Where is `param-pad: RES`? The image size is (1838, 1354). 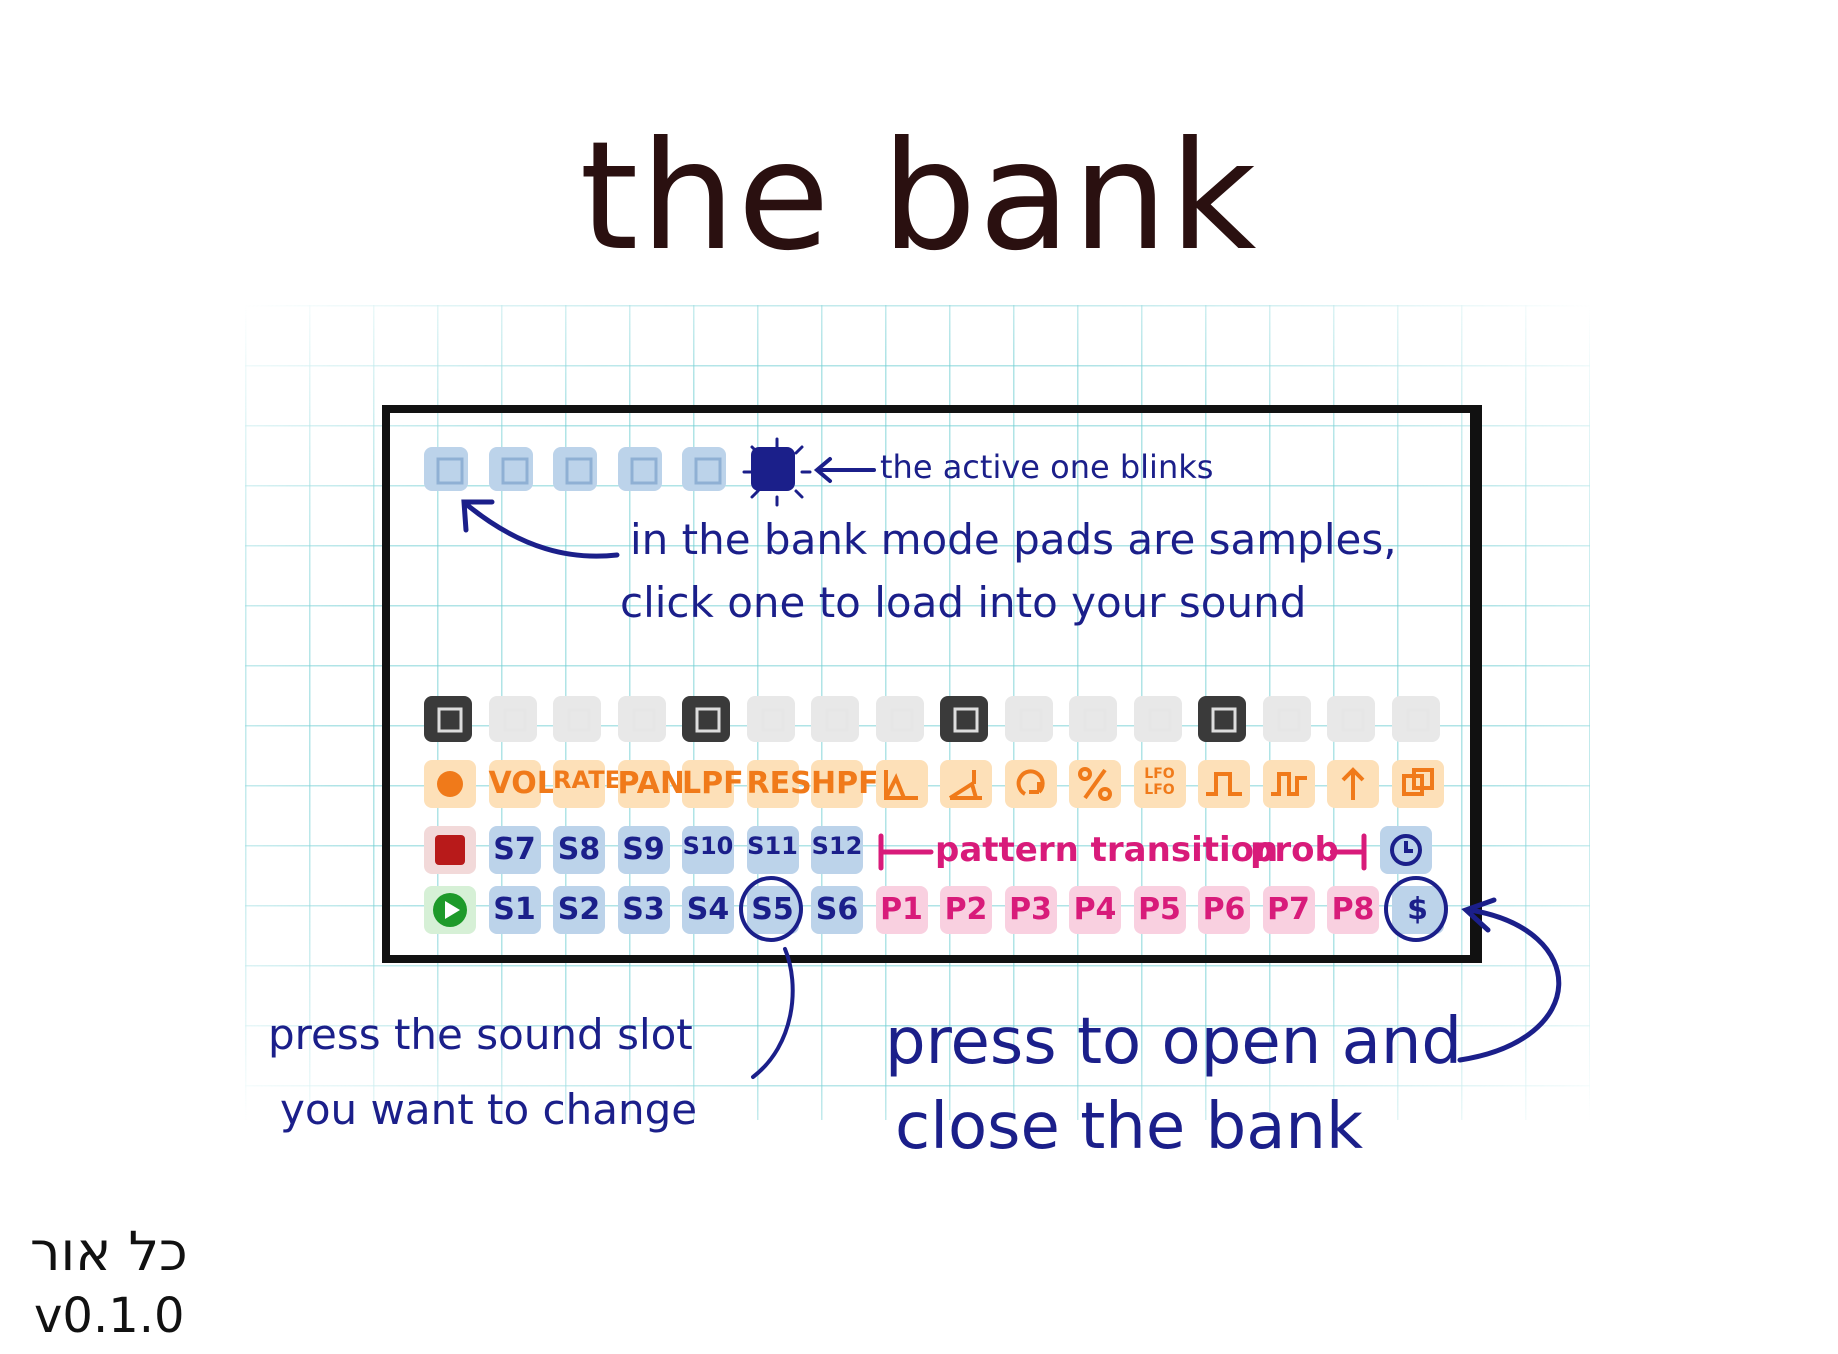 param-pad: RES is located at coordinates (779, 784).